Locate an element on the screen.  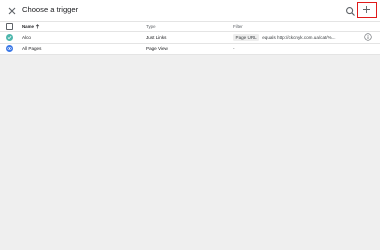
search-icon is located at coordinates (350, 11).